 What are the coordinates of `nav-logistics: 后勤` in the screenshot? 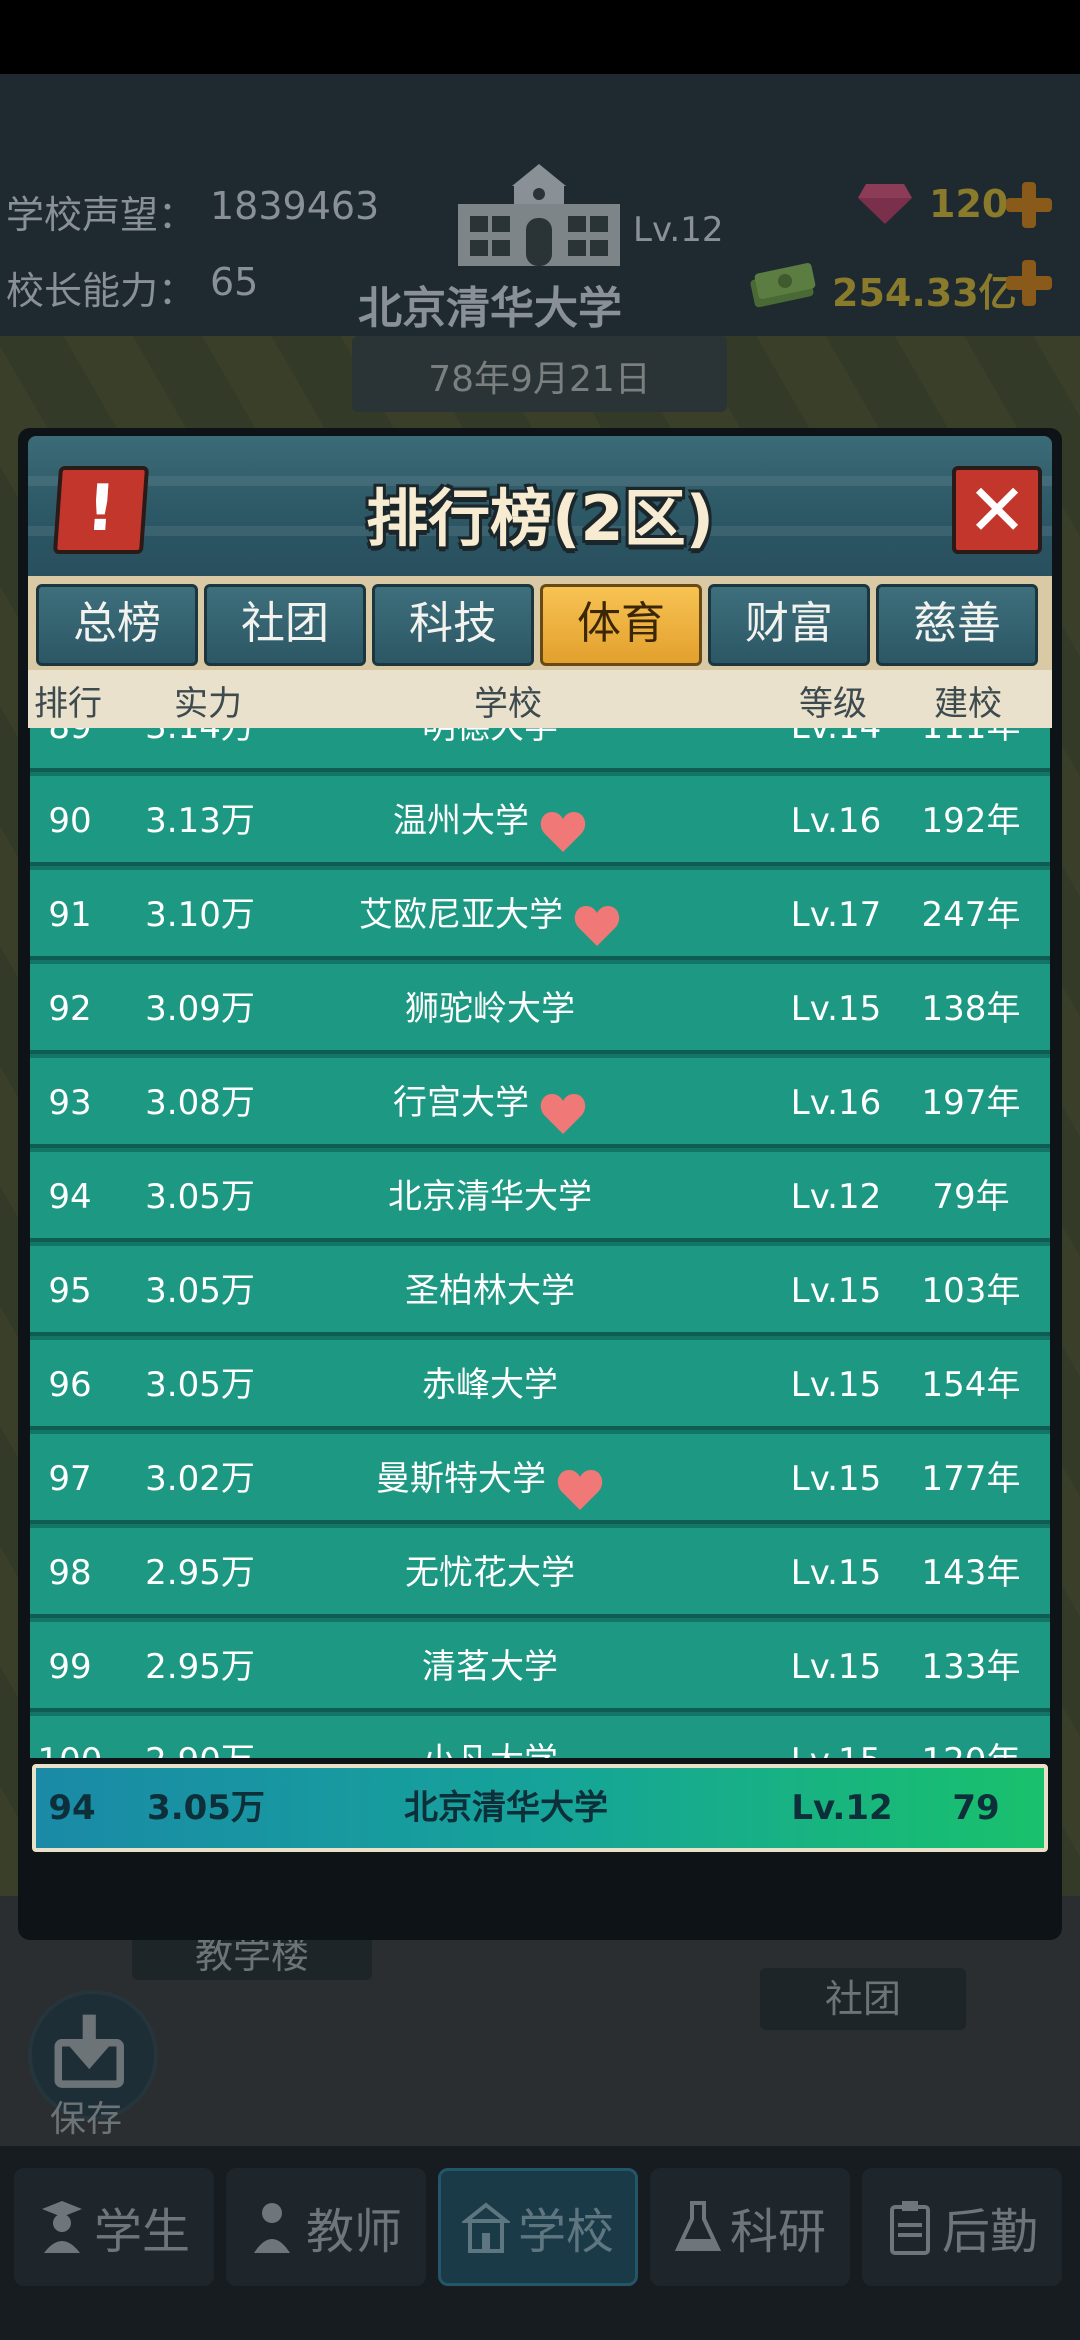 It's located at (962, 2227).